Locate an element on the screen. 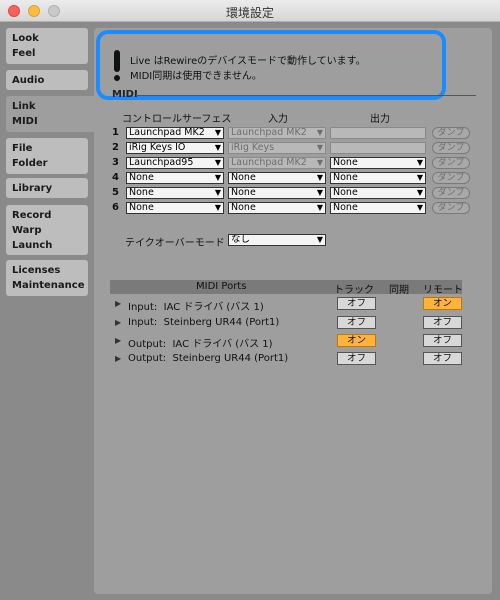 Image resolution: width=500 pixels, height=600 pixels. tab-library: Library is located at coordinates (47, 188).